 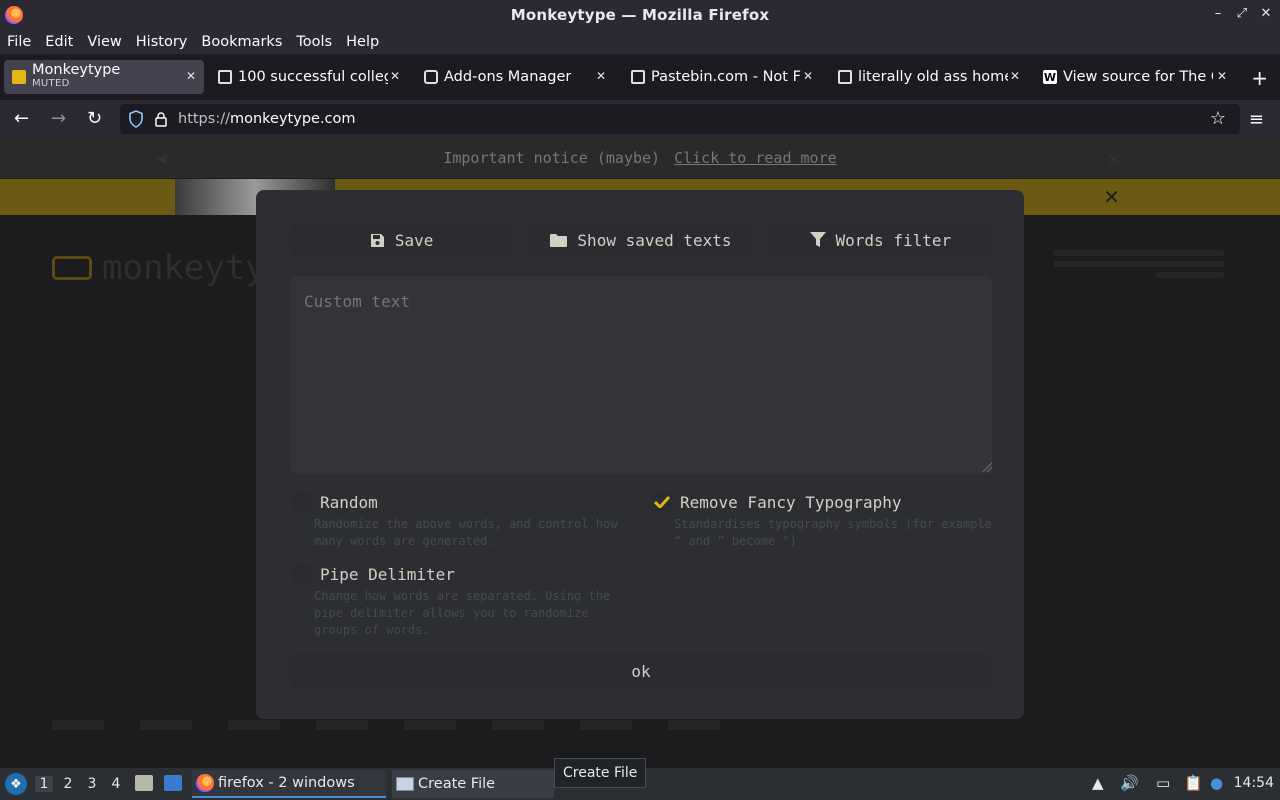 What do you see at coordinates (14, 15) in the screenshot?
I see `firefox-logo-icon` at bounding box center [14, 15].